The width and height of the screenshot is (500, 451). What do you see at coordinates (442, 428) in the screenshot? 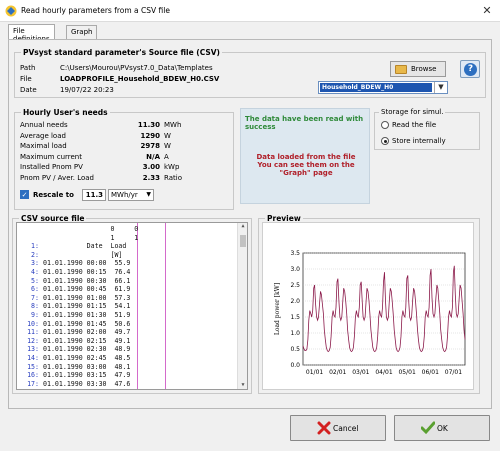
I see `ok-button: OK` at bounding box center [442, 428].